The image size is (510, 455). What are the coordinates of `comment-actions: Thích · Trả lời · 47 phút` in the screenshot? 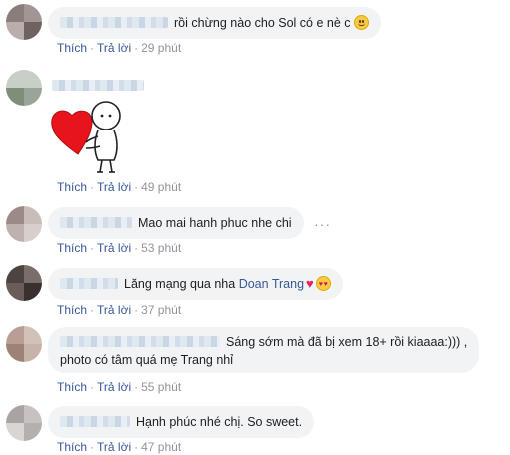 It's located at (119, 447).